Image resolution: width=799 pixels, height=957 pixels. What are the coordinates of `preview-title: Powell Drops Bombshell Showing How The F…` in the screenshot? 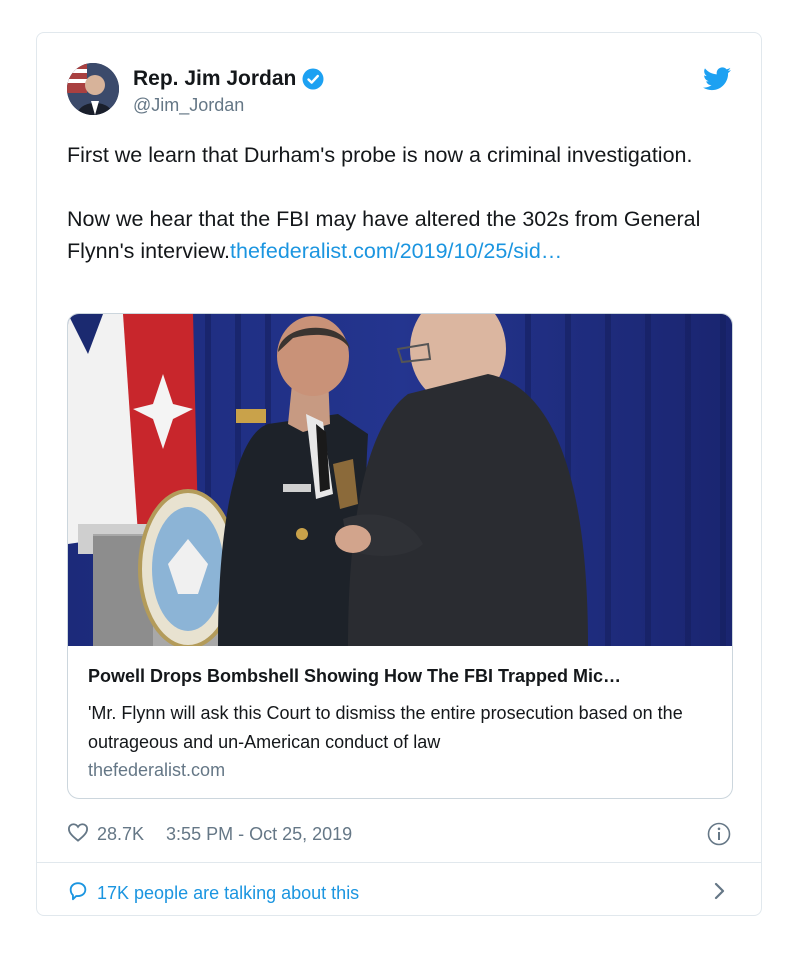 It's located at (354, 676).